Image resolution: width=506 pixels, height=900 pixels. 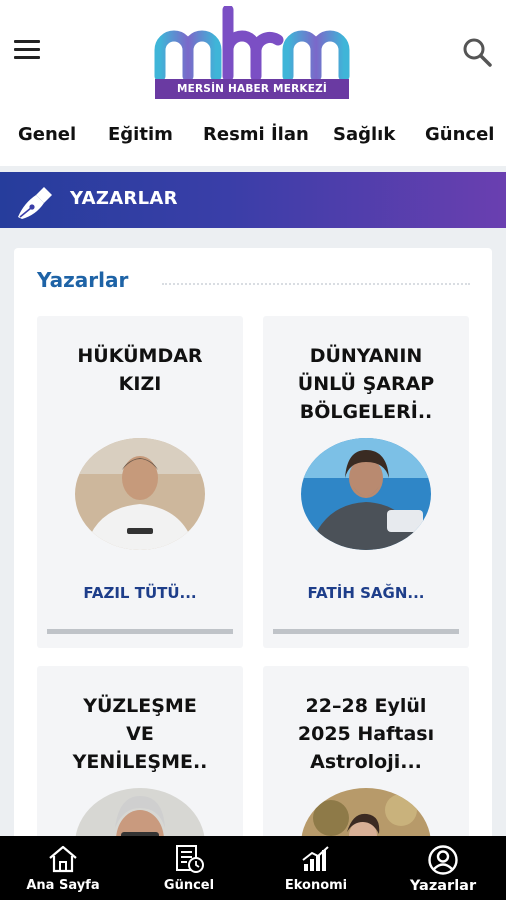 What do you see at coordinates (36, 201) in the screenshot?
I see `pen-nib-icon` at bounding box center [36, 201].